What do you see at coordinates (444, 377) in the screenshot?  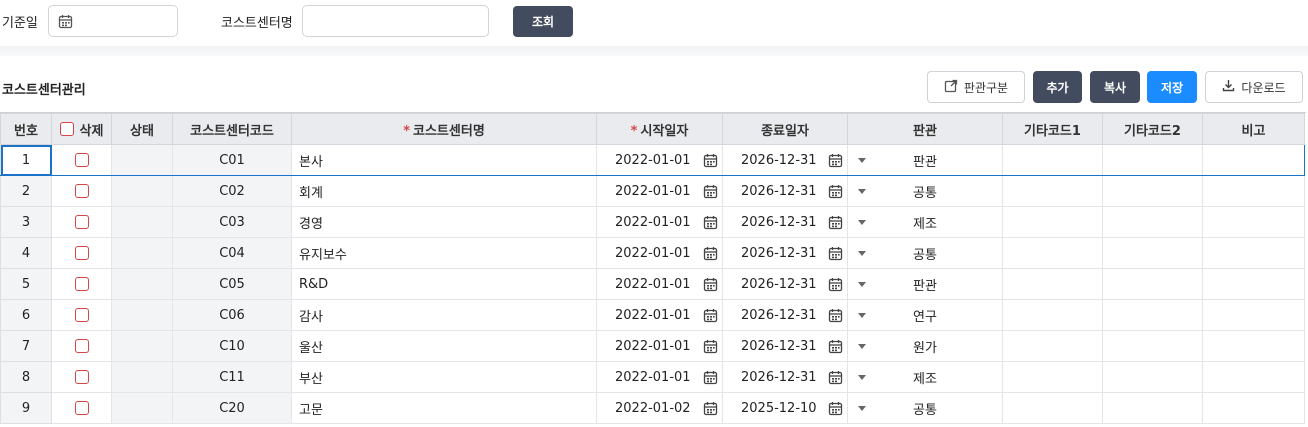 I see `name-cell: 부산` at bounding box center [444, 377].